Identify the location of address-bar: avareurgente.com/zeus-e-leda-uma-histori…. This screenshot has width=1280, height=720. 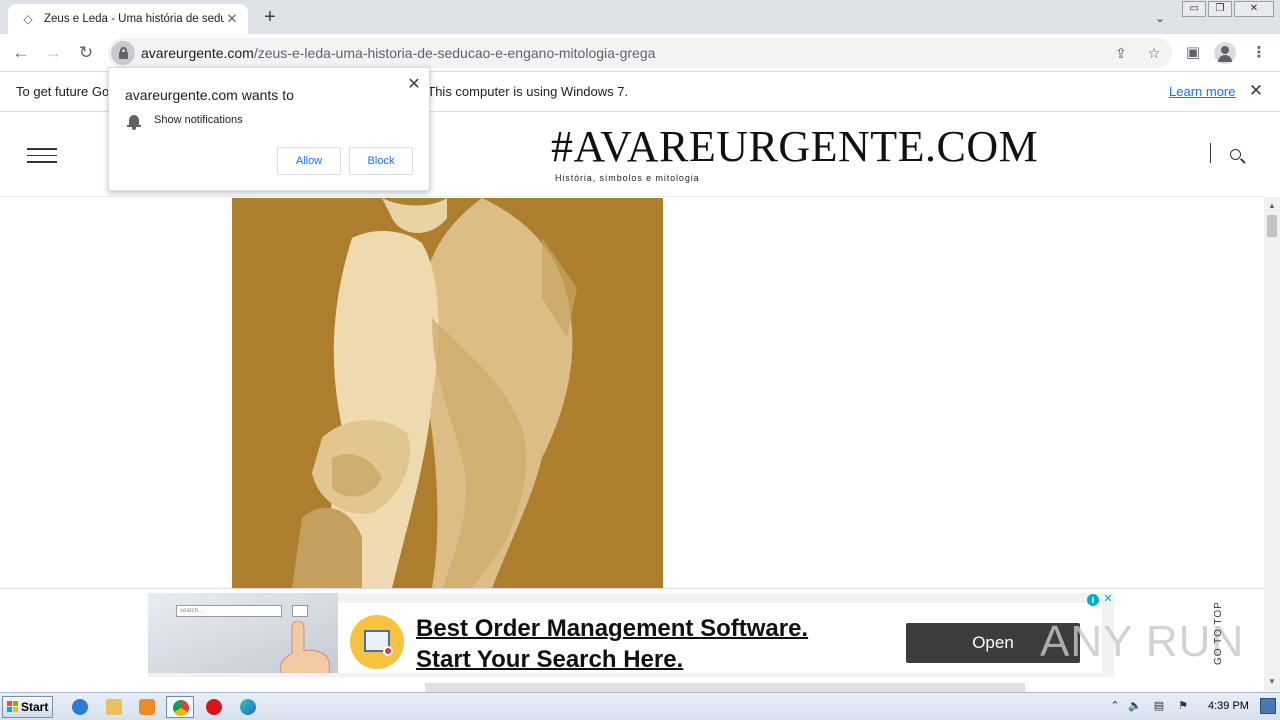
(640, 53).